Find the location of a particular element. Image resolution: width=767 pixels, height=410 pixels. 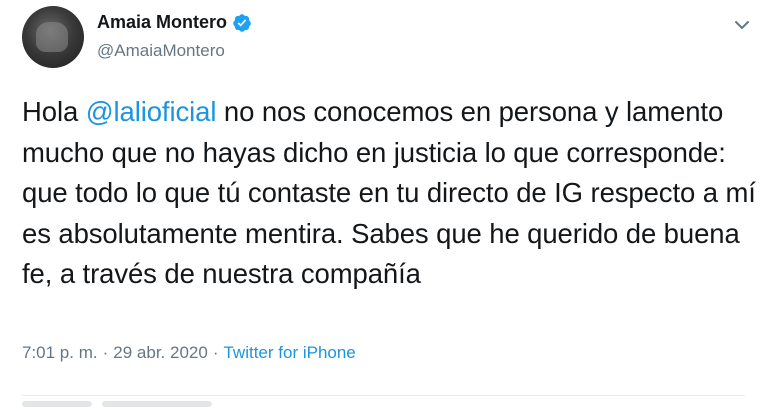

divider is located at coordinates (383, 395).